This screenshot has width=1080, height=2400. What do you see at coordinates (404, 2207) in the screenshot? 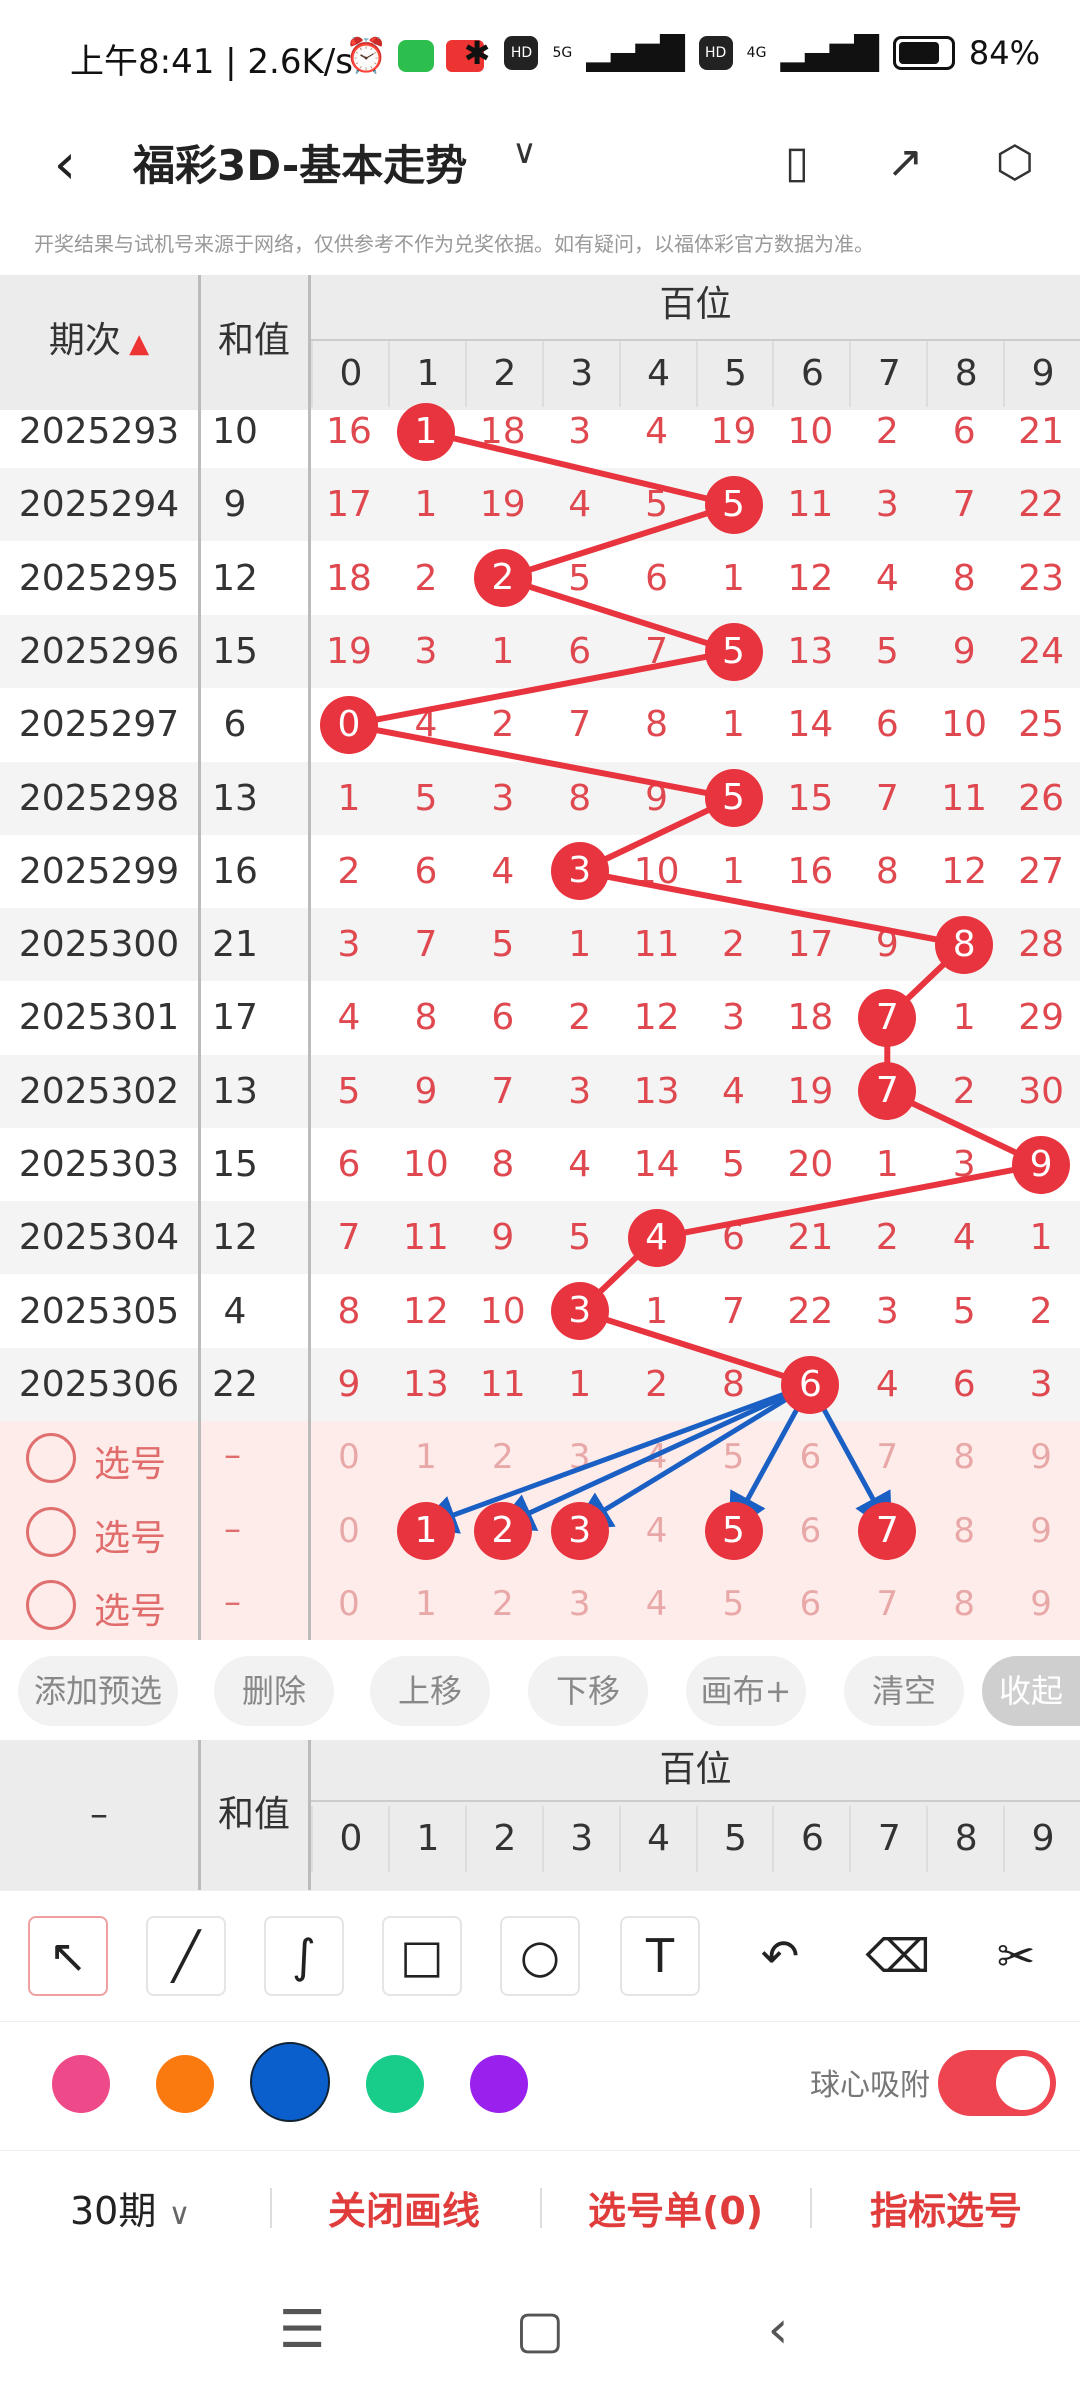
I see `close-lines-button: 关闭画线` at bounding box center [404, 2207].